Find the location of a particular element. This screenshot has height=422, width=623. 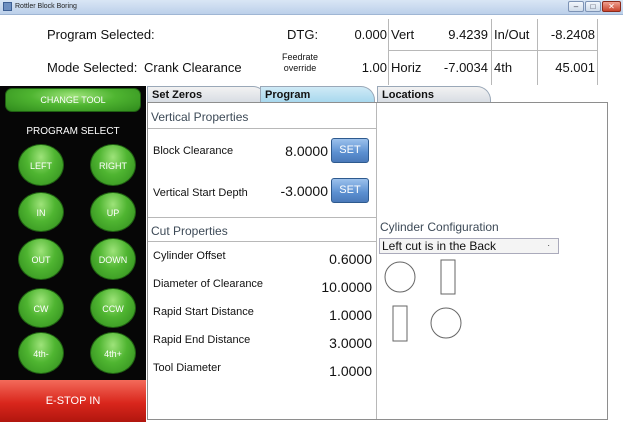

inout-label: In/Out is located at coordinates (512, 34).